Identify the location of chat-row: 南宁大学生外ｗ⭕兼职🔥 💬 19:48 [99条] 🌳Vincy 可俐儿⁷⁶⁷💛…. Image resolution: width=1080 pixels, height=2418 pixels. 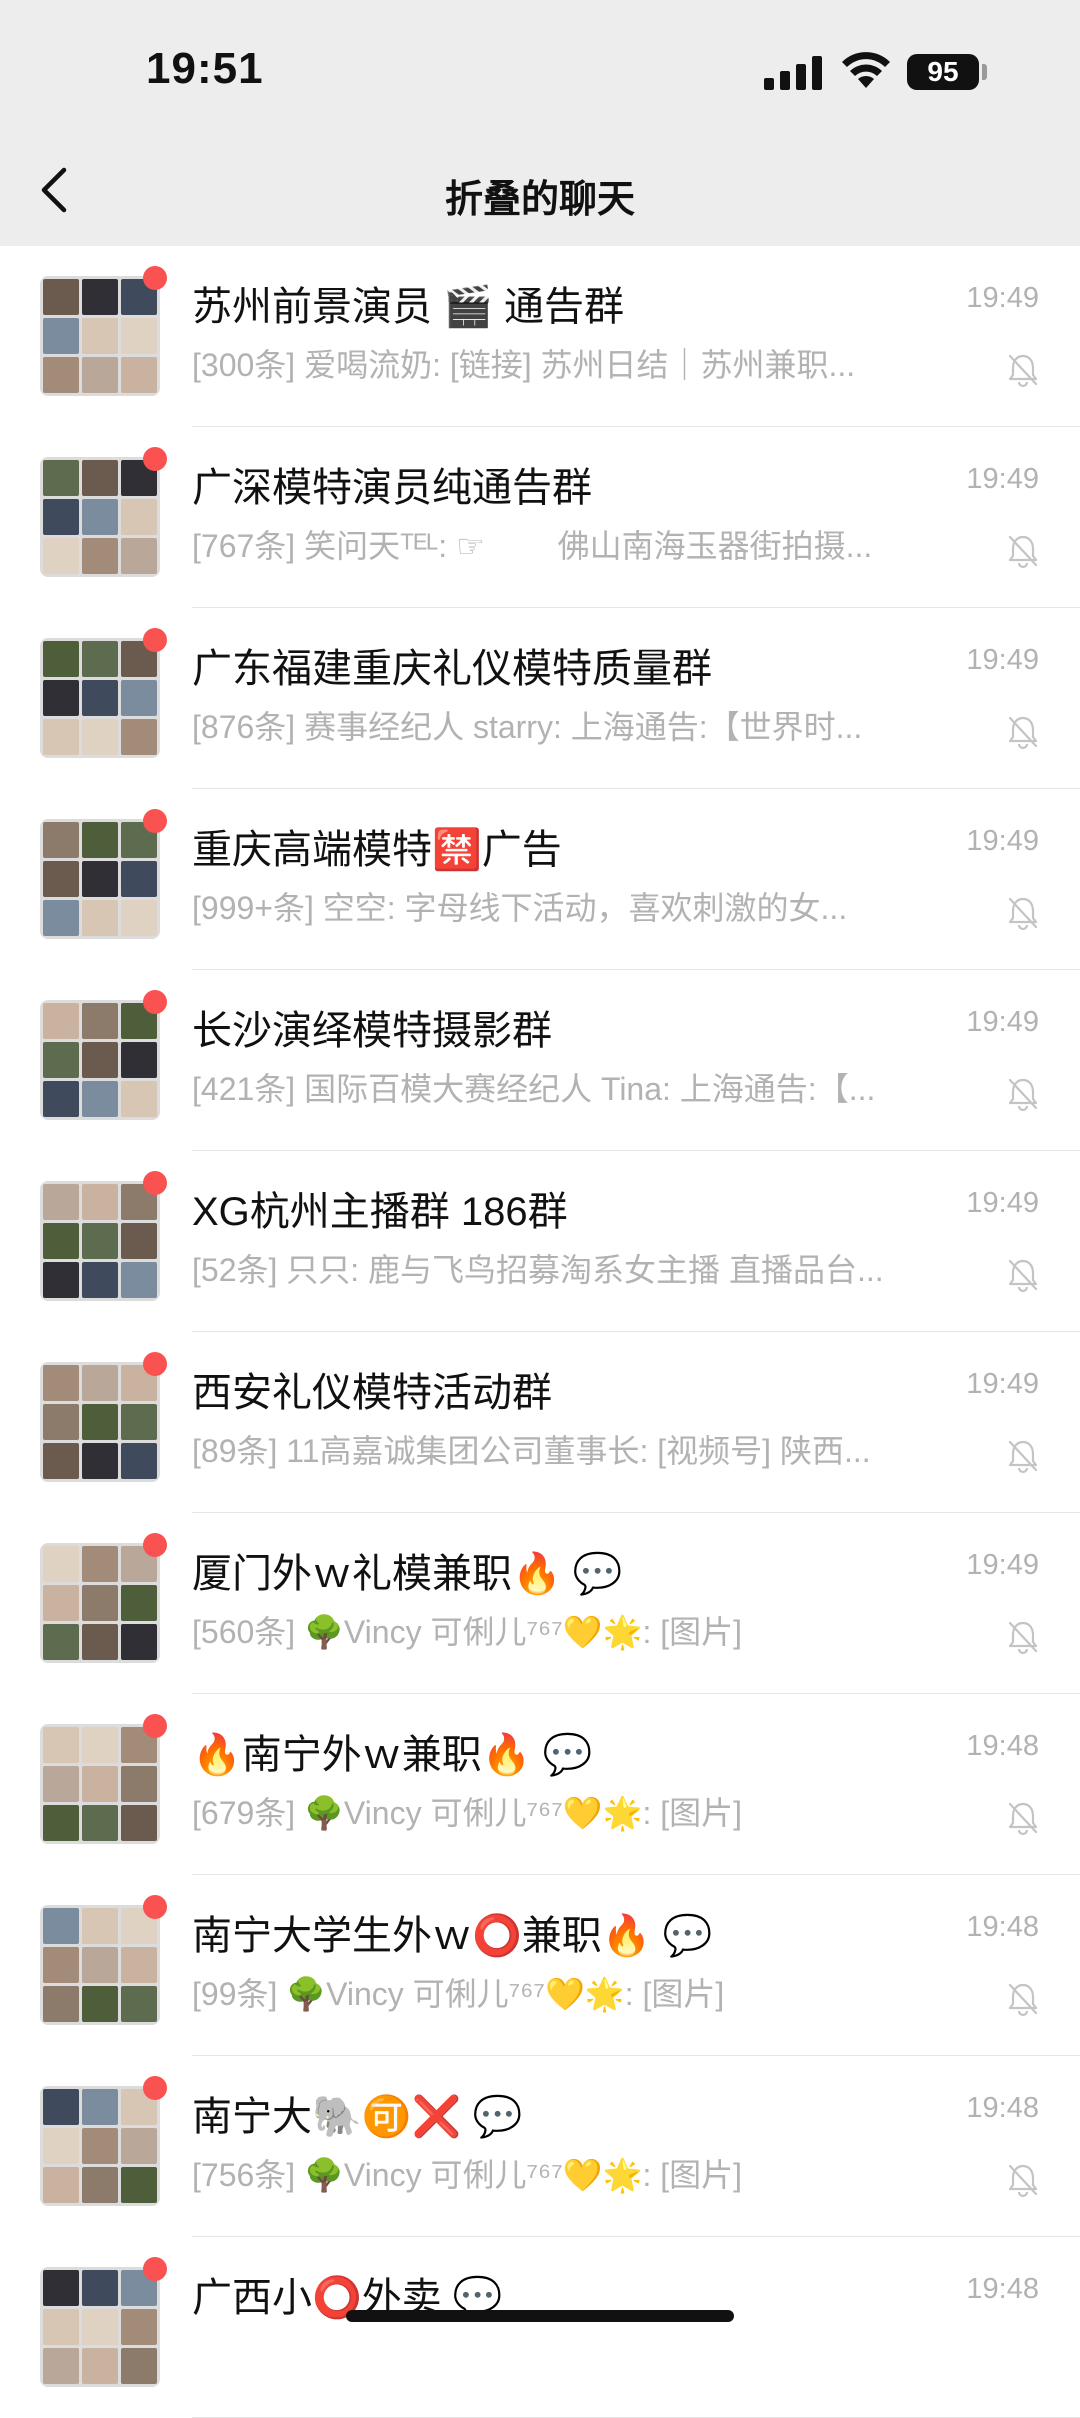
(540, 1965).